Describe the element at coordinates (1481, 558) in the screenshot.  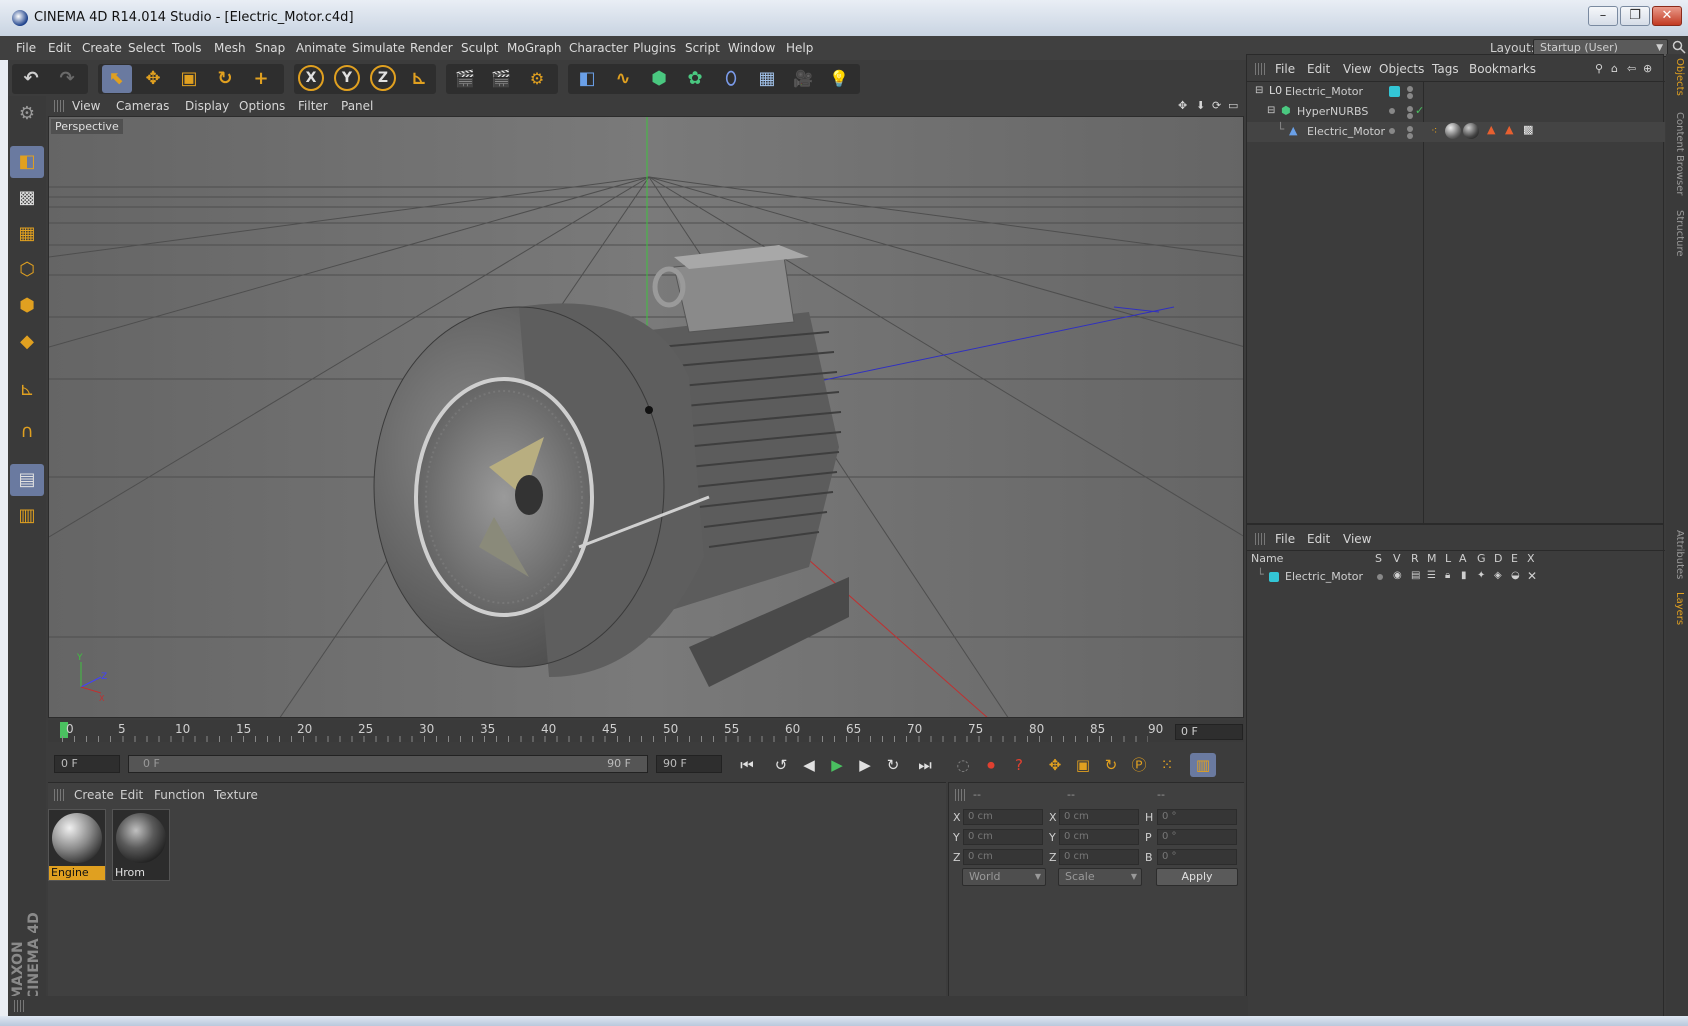
I see `col-generators: G` at that location.